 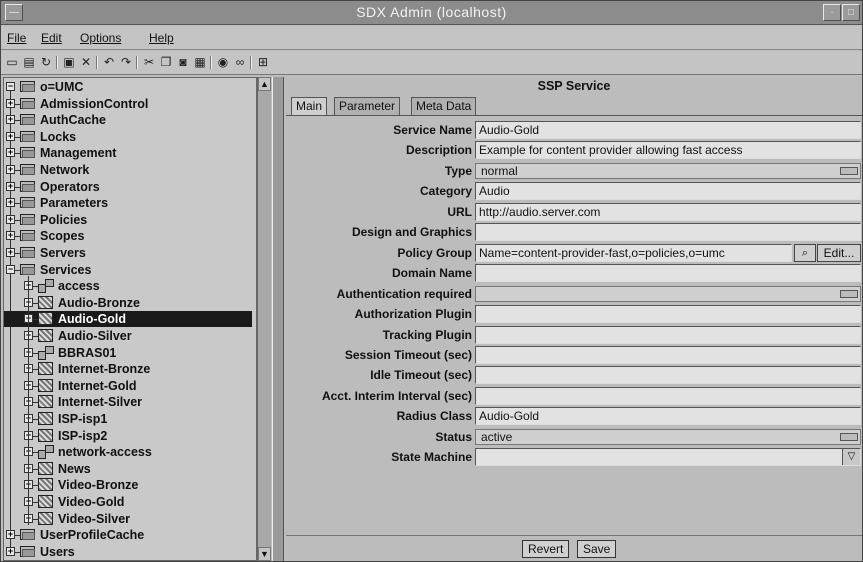 What do you see at coordinates (668, 130) in the screenshot?
I see `service-name-field: Audio-Gold` at bounding box center [668, 130].